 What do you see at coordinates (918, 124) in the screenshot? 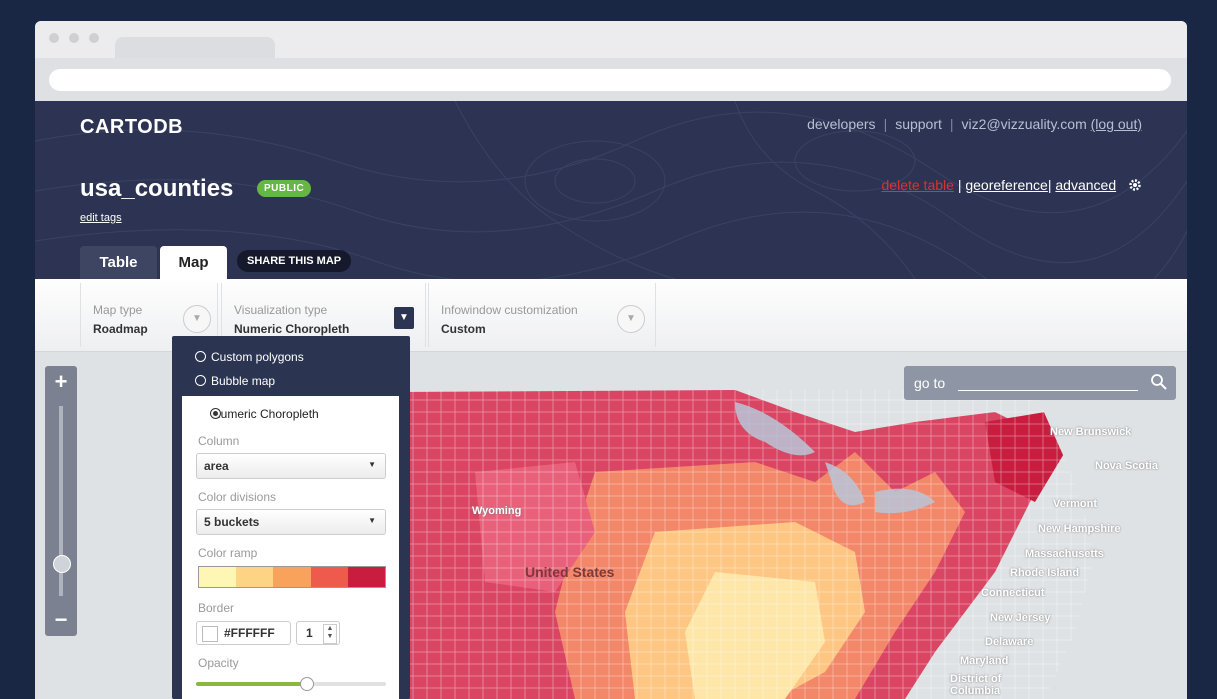
I see `support-link: support` at bounding box center [918, 124].